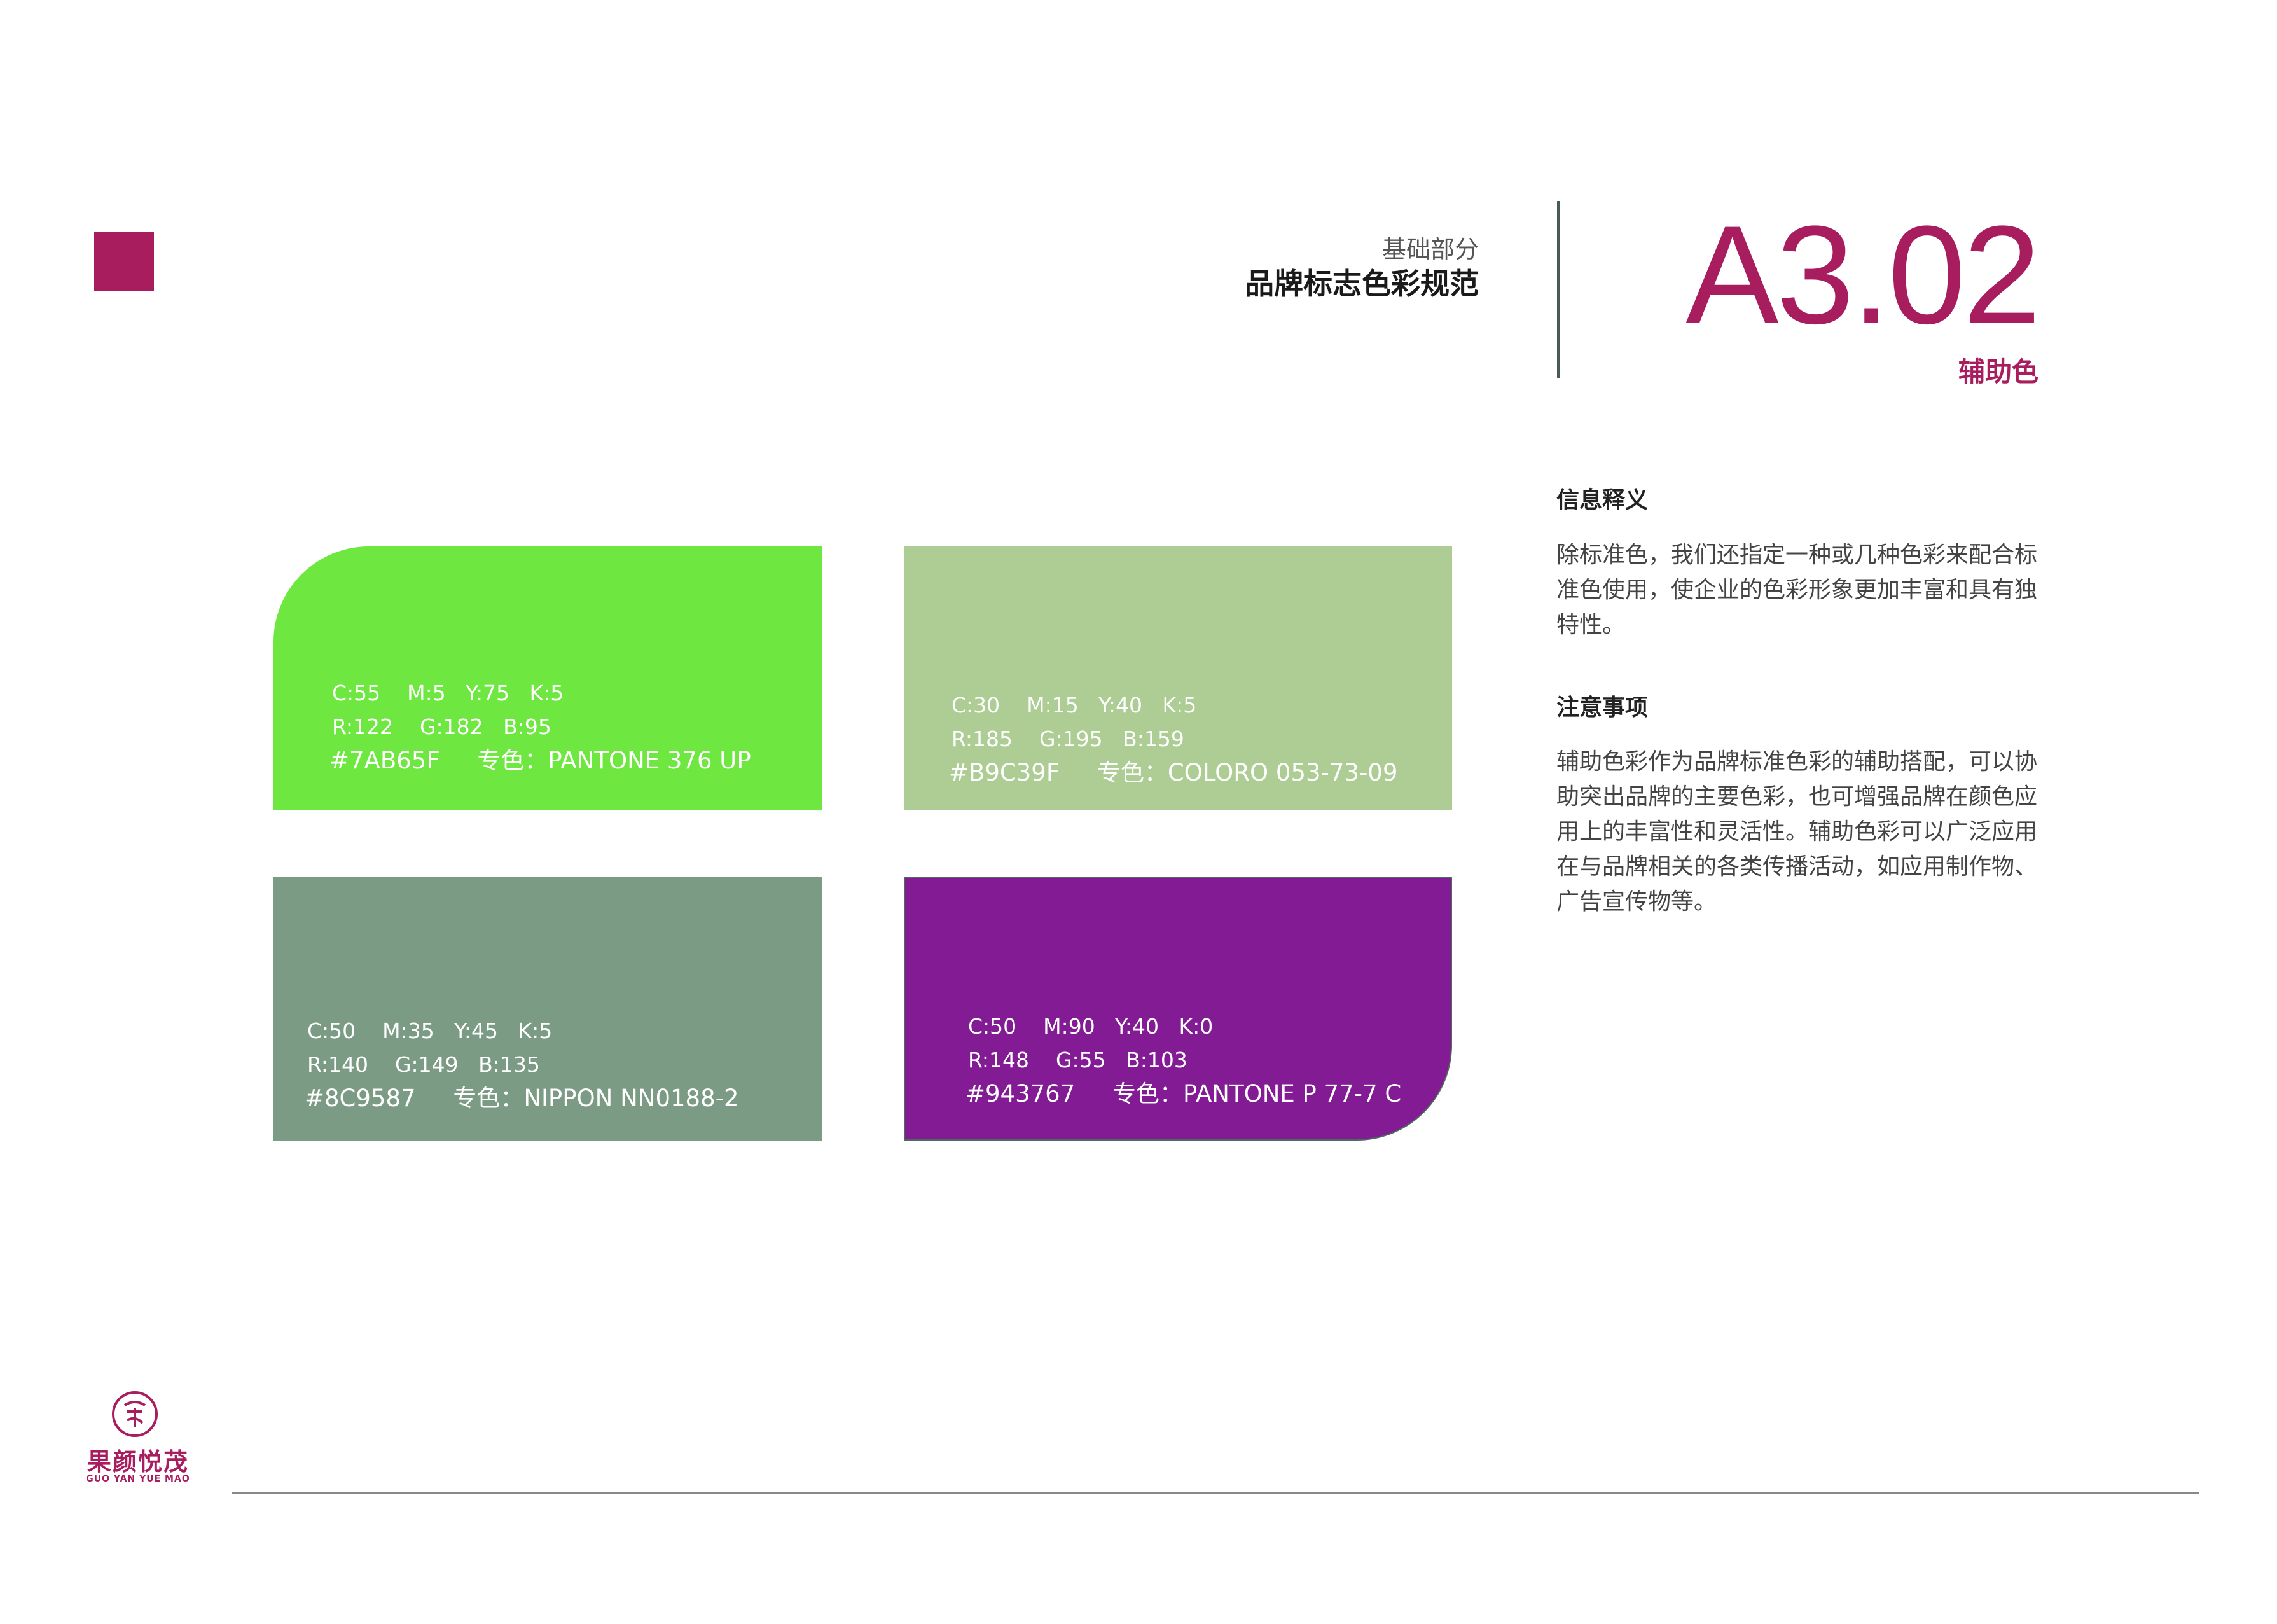 This screenshot has height=1624, width=2277. What do you see at coordinates (135, 1414) in the screenshot?
I see `brand-seal-icon` at bounding box center [135, 1414].